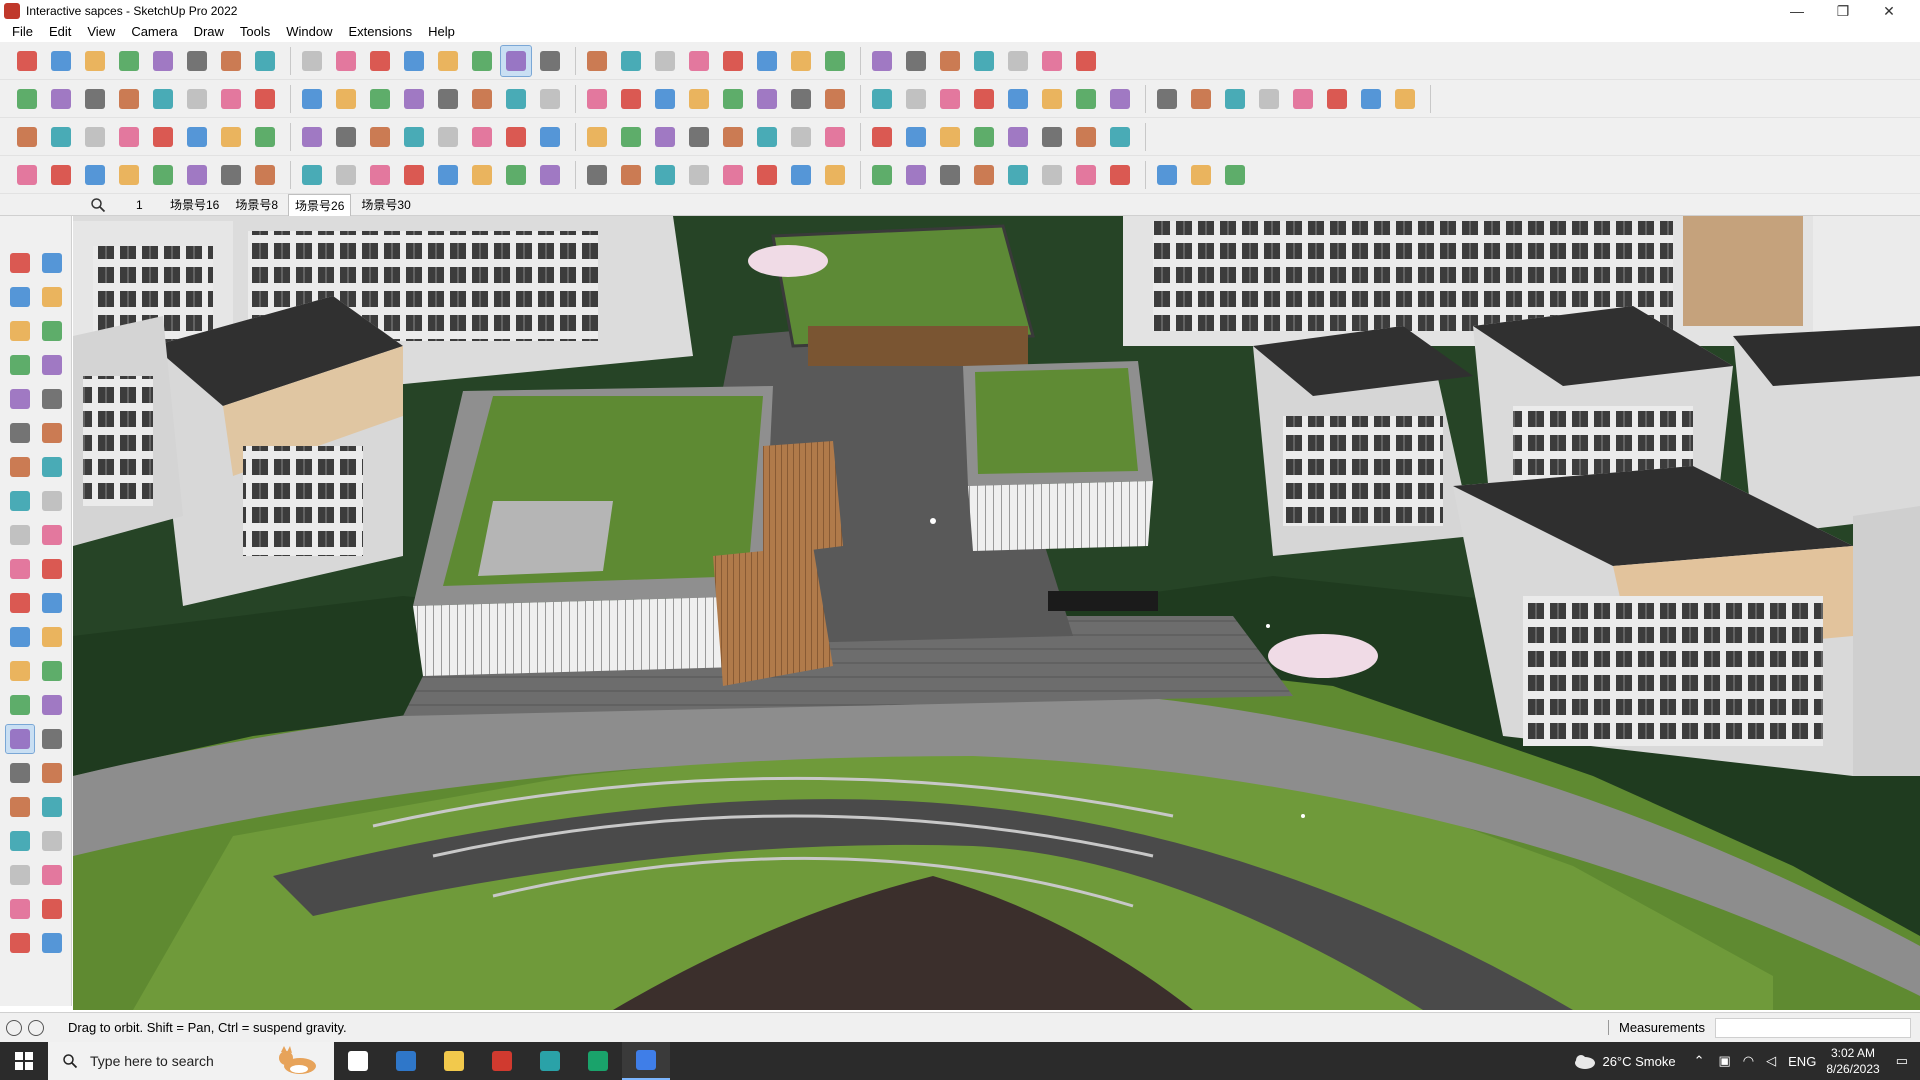  What do you see at coordinates (598, 1061) in the screenshot?
I see `edge-icon` at bounding box center [598, 1061].